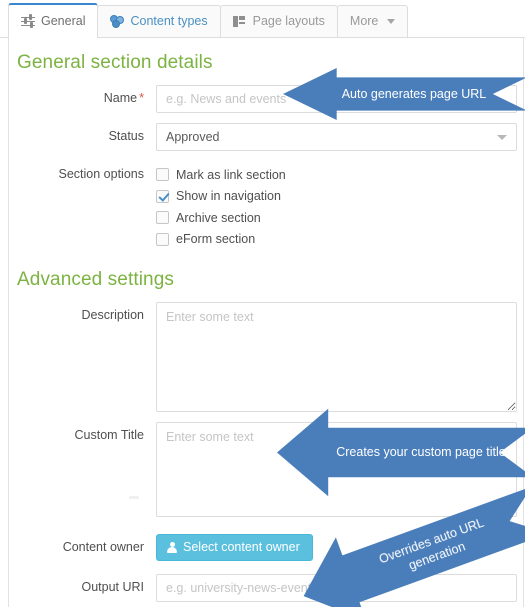 This screenshot has height=607, width=525. I want to click on required-asterisk: *, so click(141, 98).